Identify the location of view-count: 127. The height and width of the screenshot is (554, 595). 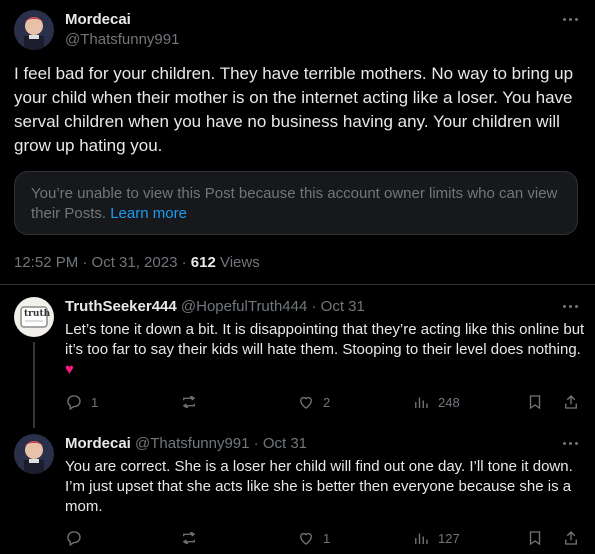
(449, 538).